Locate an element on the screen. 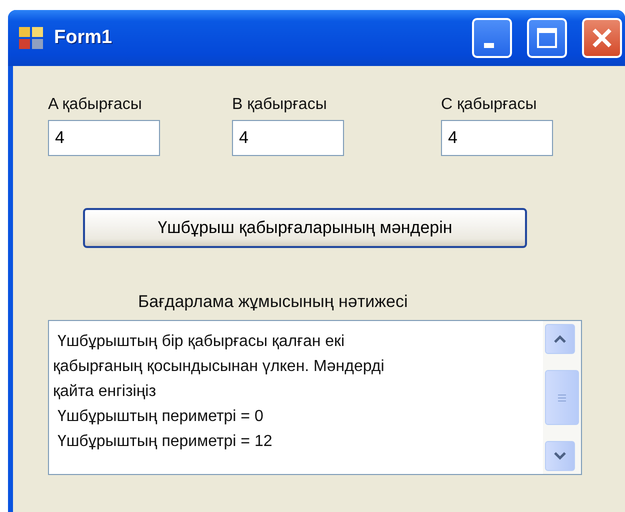 The width and height of the screenshot is (625, 512). scroll-thumb is located at coordinates (562, 397).